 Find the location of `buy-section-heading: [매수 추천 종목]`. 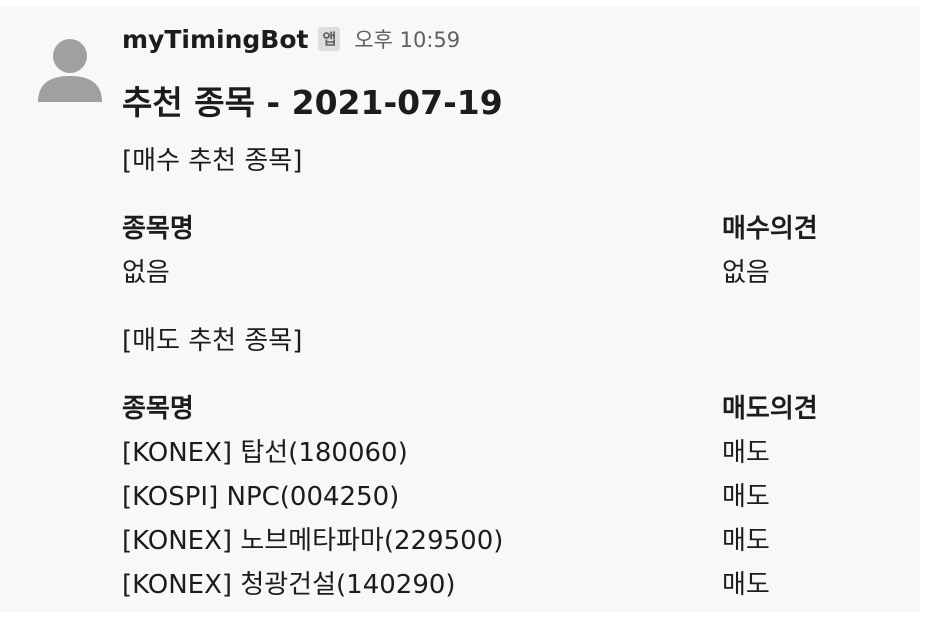

buy-section-heading: [매수 추천 종목] is located at coordinates (212, 161).